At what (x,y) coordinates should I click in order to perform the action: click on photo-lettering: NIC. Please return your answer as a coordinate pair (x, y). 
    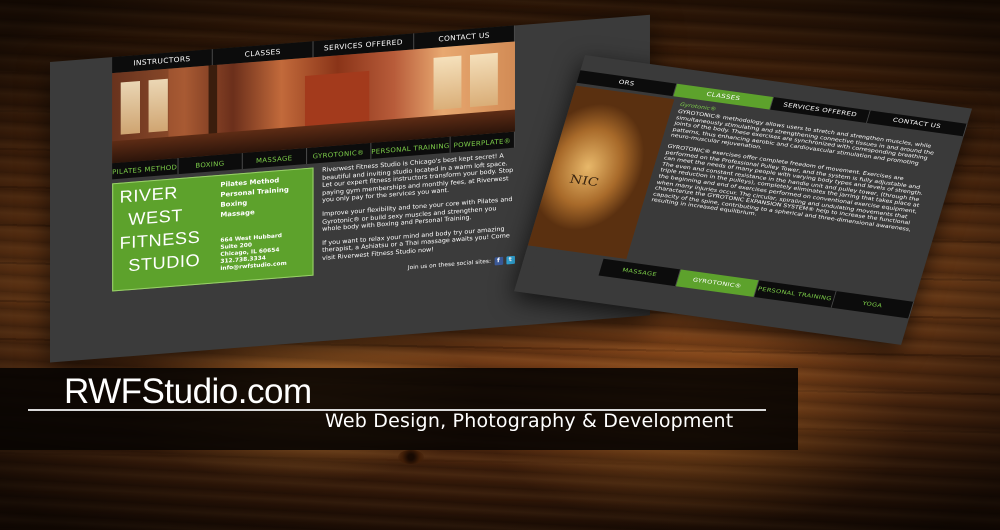
    Looking at the image, I should click on (584, 180).